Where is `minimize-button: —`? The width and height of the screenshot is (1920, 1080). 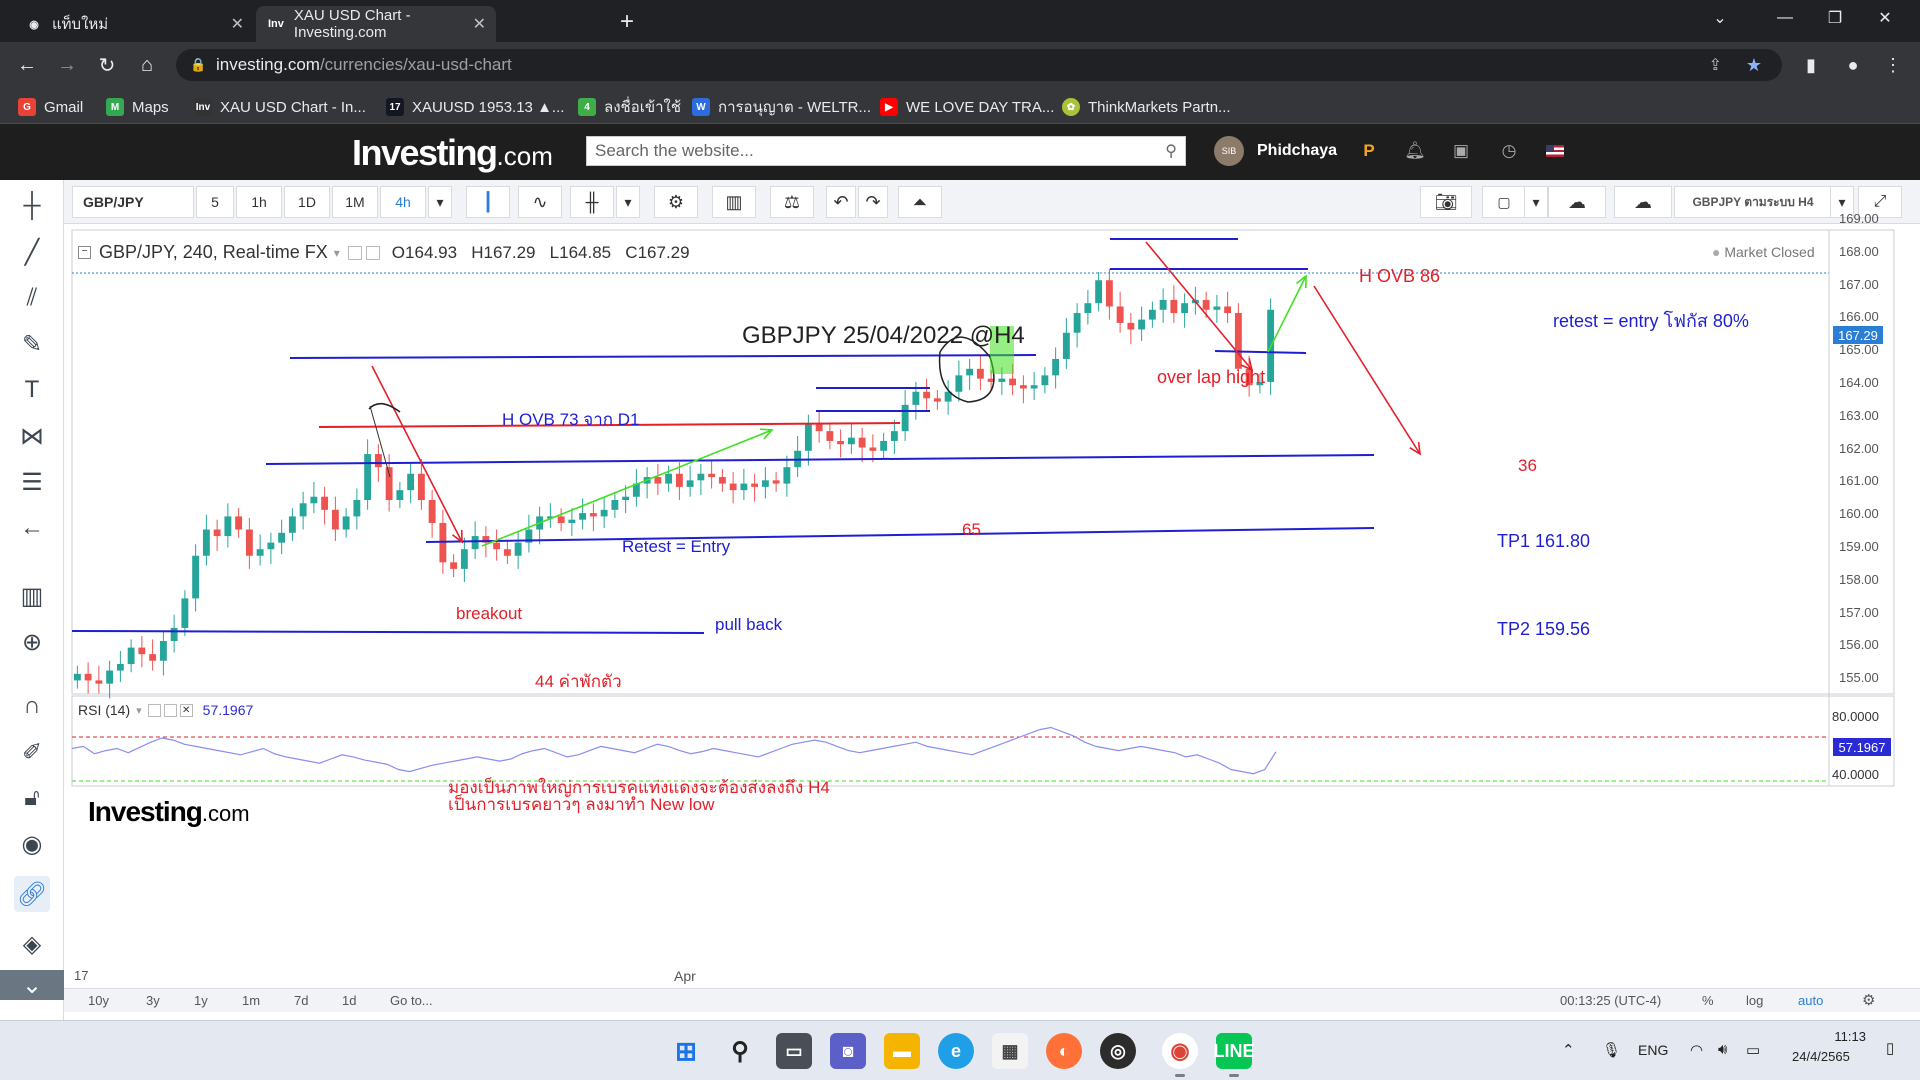 minimize-button: — is located at coordinates (1785, 18).